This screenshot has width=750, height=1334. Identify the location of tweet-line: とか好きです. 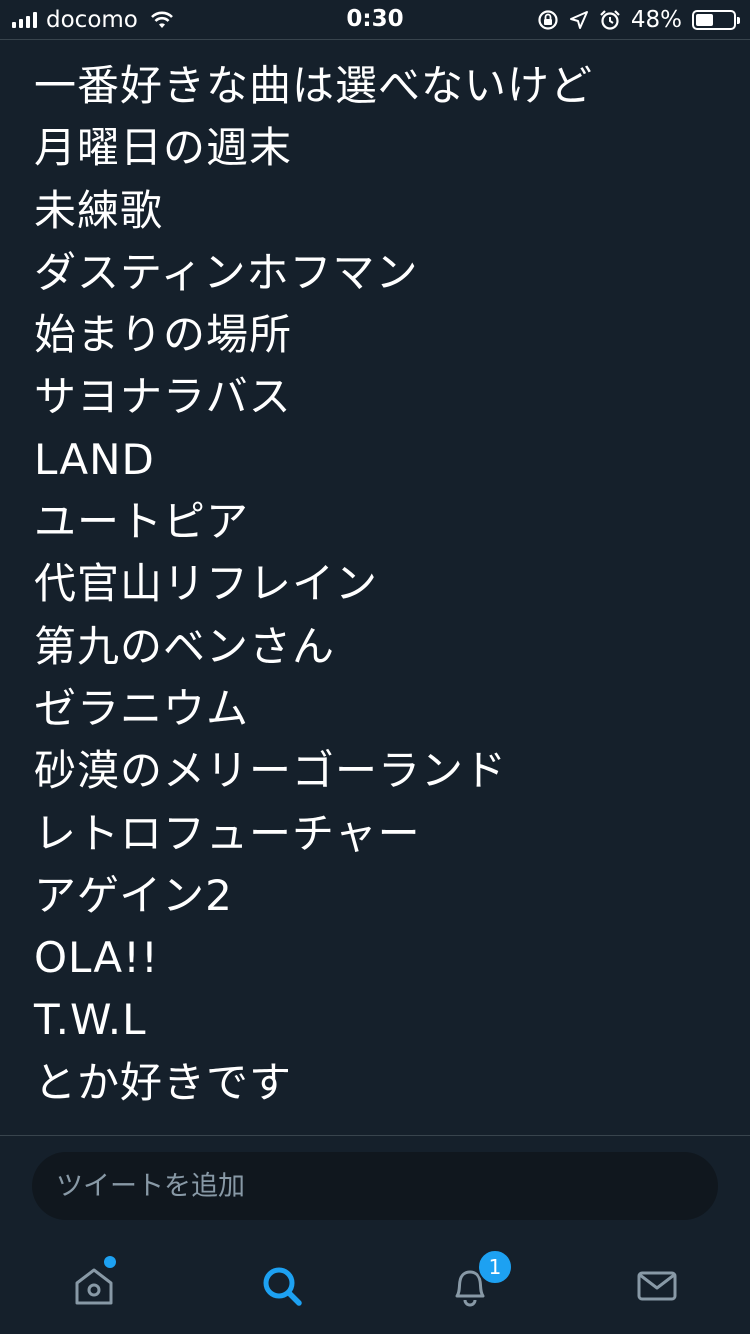
(163, 1082).